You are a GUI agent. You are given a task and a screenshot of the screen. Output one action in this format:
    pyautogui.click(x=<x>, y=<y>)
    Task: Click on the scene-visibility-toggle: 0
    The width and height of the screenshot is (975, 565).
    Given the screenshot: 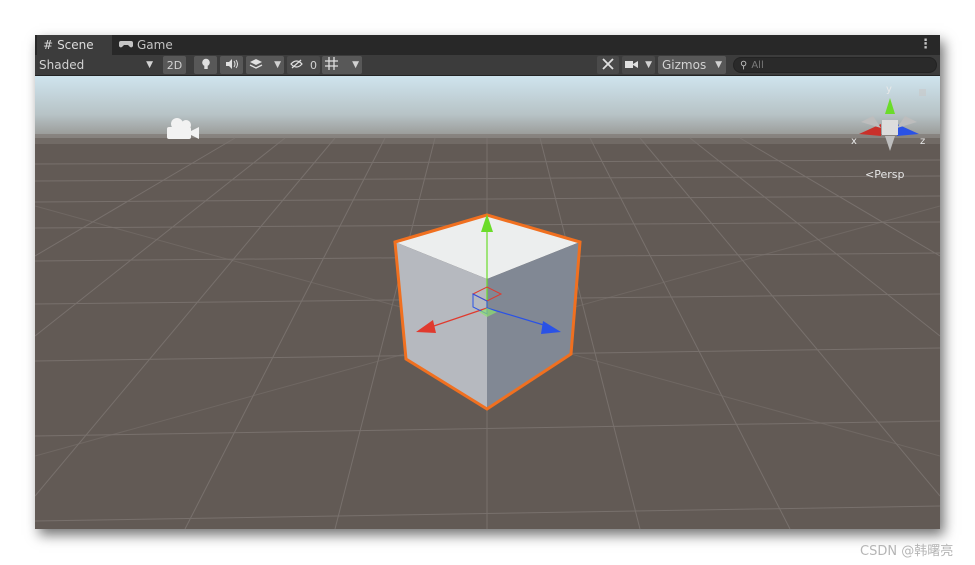 What is the action you would take?
    pyautogui.click(x=303, y=65)
    